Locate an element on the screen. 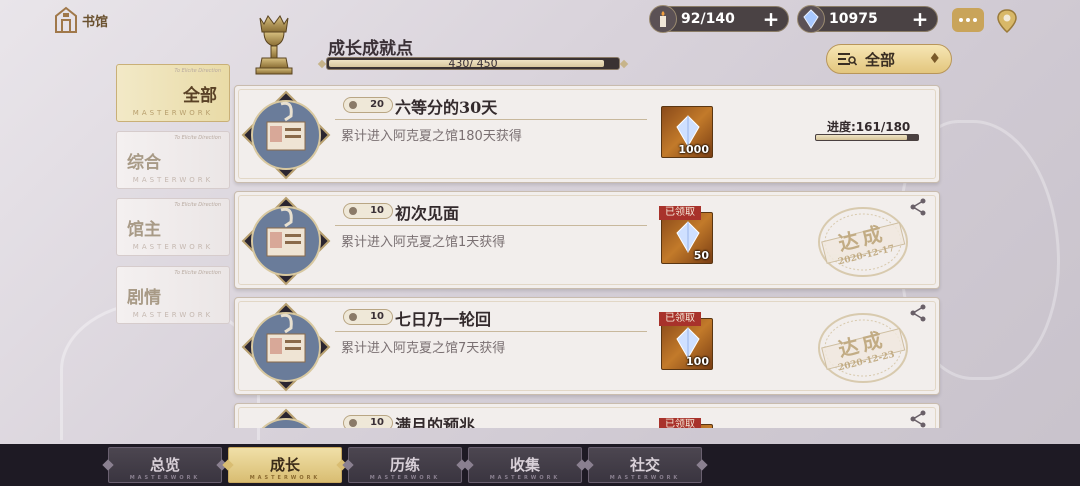  achievement-description: 累计进入阿克夏之馆1天获得 is located at coordinates (423, 242).